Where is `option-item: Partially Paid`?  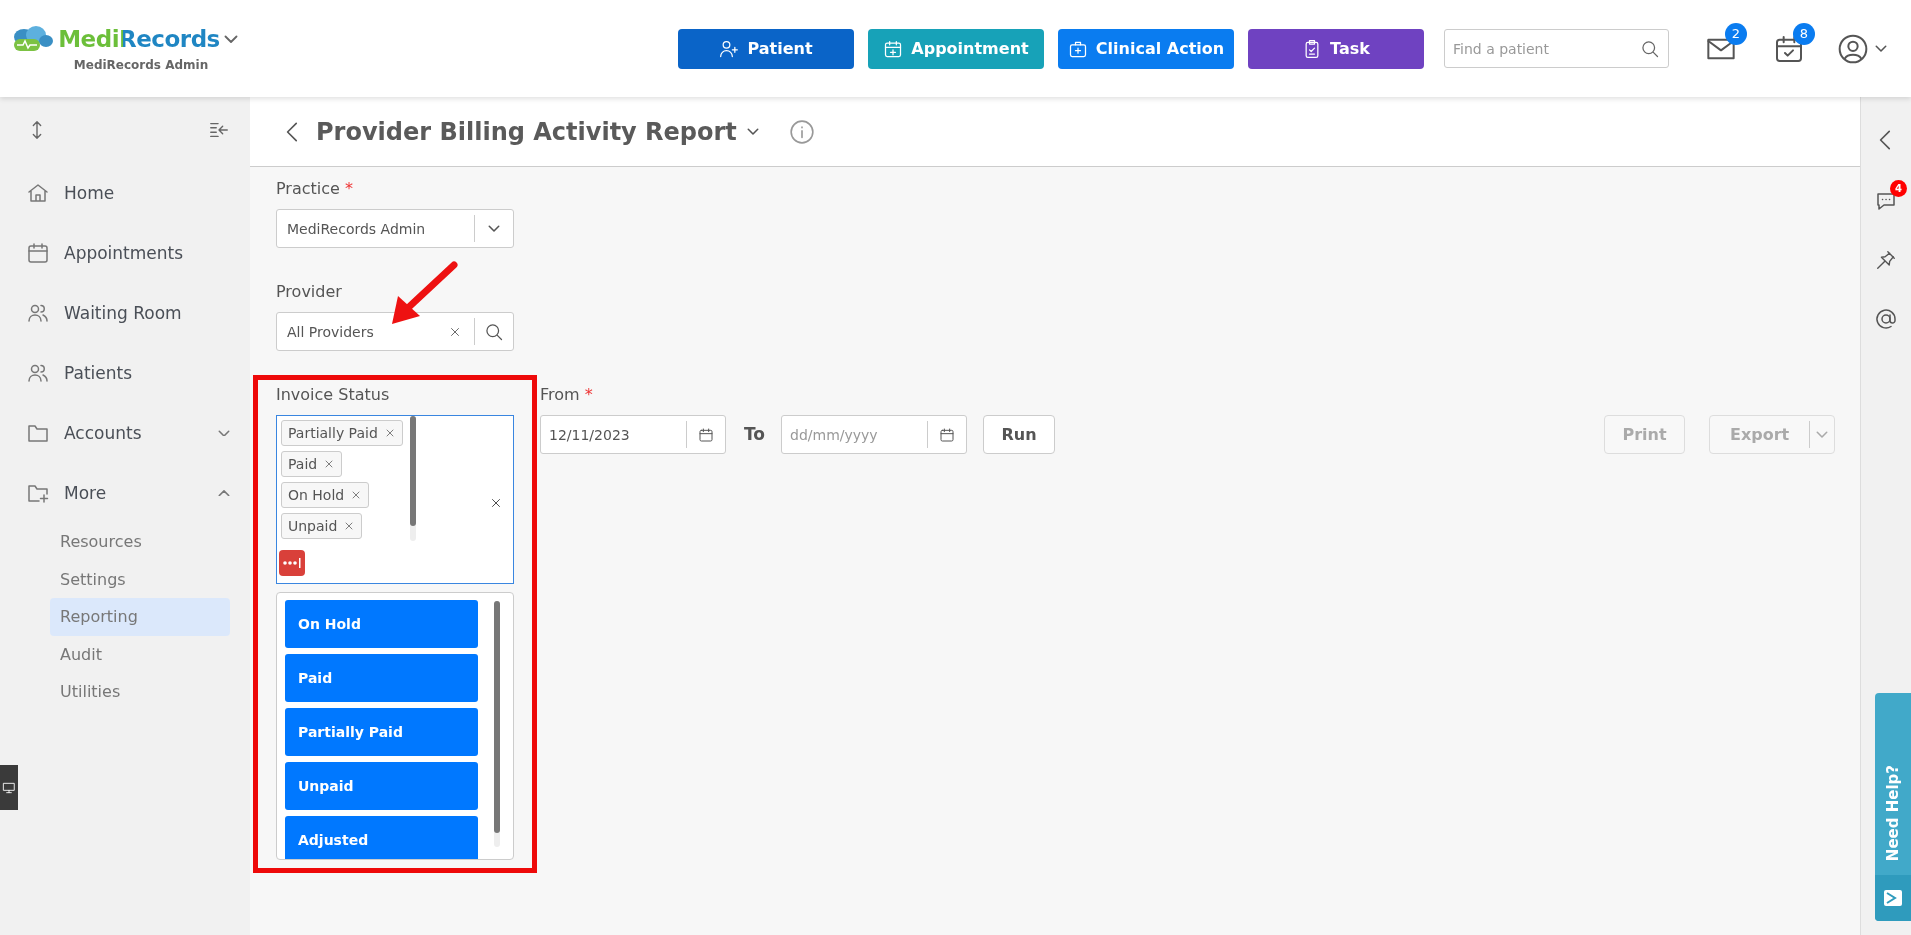
option-item: Partially Paid is located at coordinates (381, 732).